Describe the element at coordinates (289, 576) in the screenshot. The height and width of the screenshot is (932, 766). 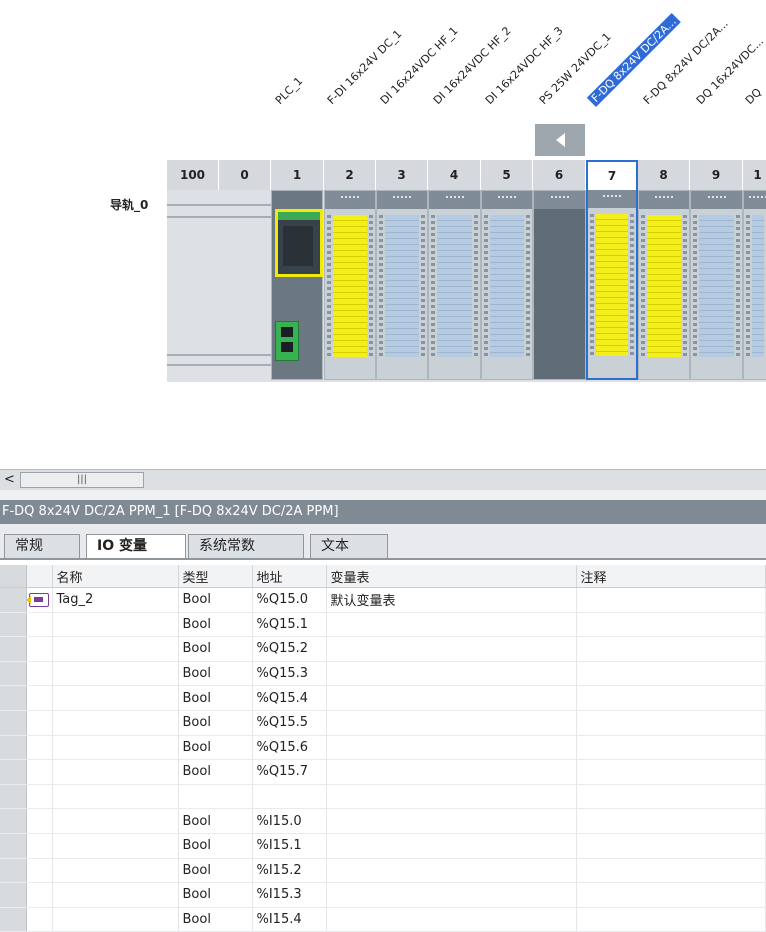
I see `column-header-address: 地址` at that location.